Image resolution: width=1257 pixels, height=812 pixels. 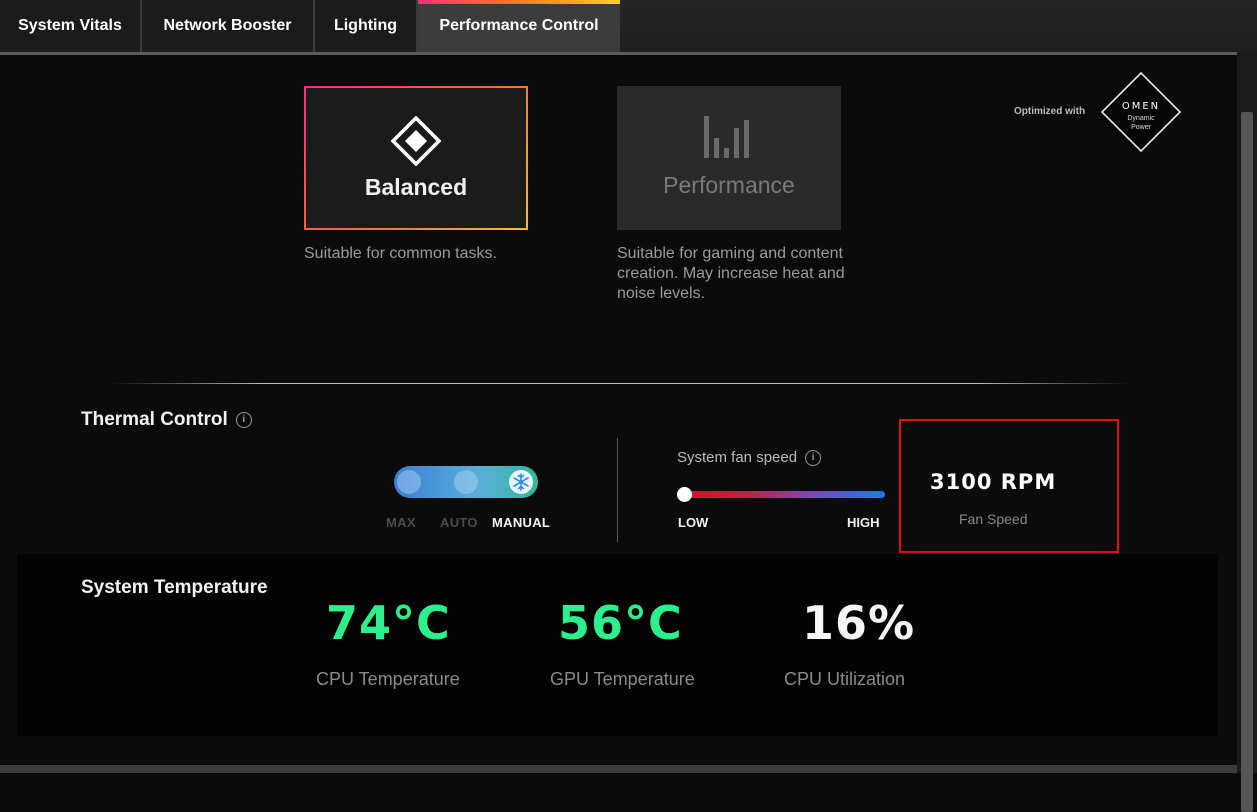 I want to click on toggle-position-auto, so click(x=466, y=482).